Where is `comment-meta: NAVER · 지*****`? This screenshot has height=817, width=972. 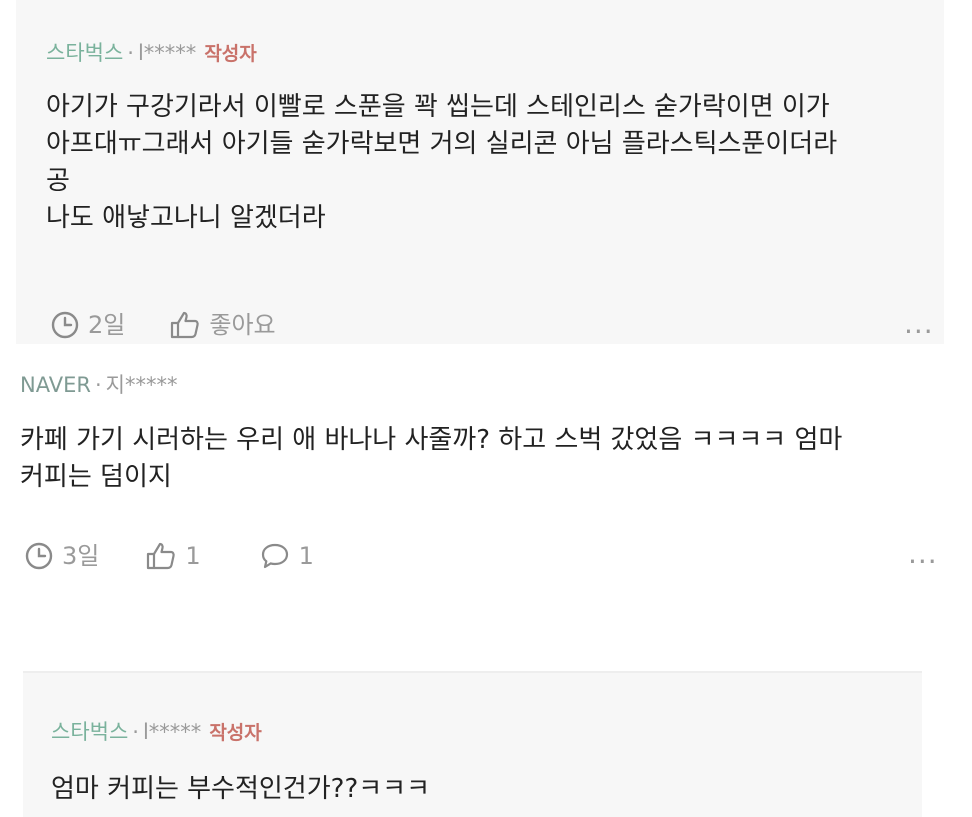
comment-meta: NAVER · 지***** is located at coordinates (98, 385).